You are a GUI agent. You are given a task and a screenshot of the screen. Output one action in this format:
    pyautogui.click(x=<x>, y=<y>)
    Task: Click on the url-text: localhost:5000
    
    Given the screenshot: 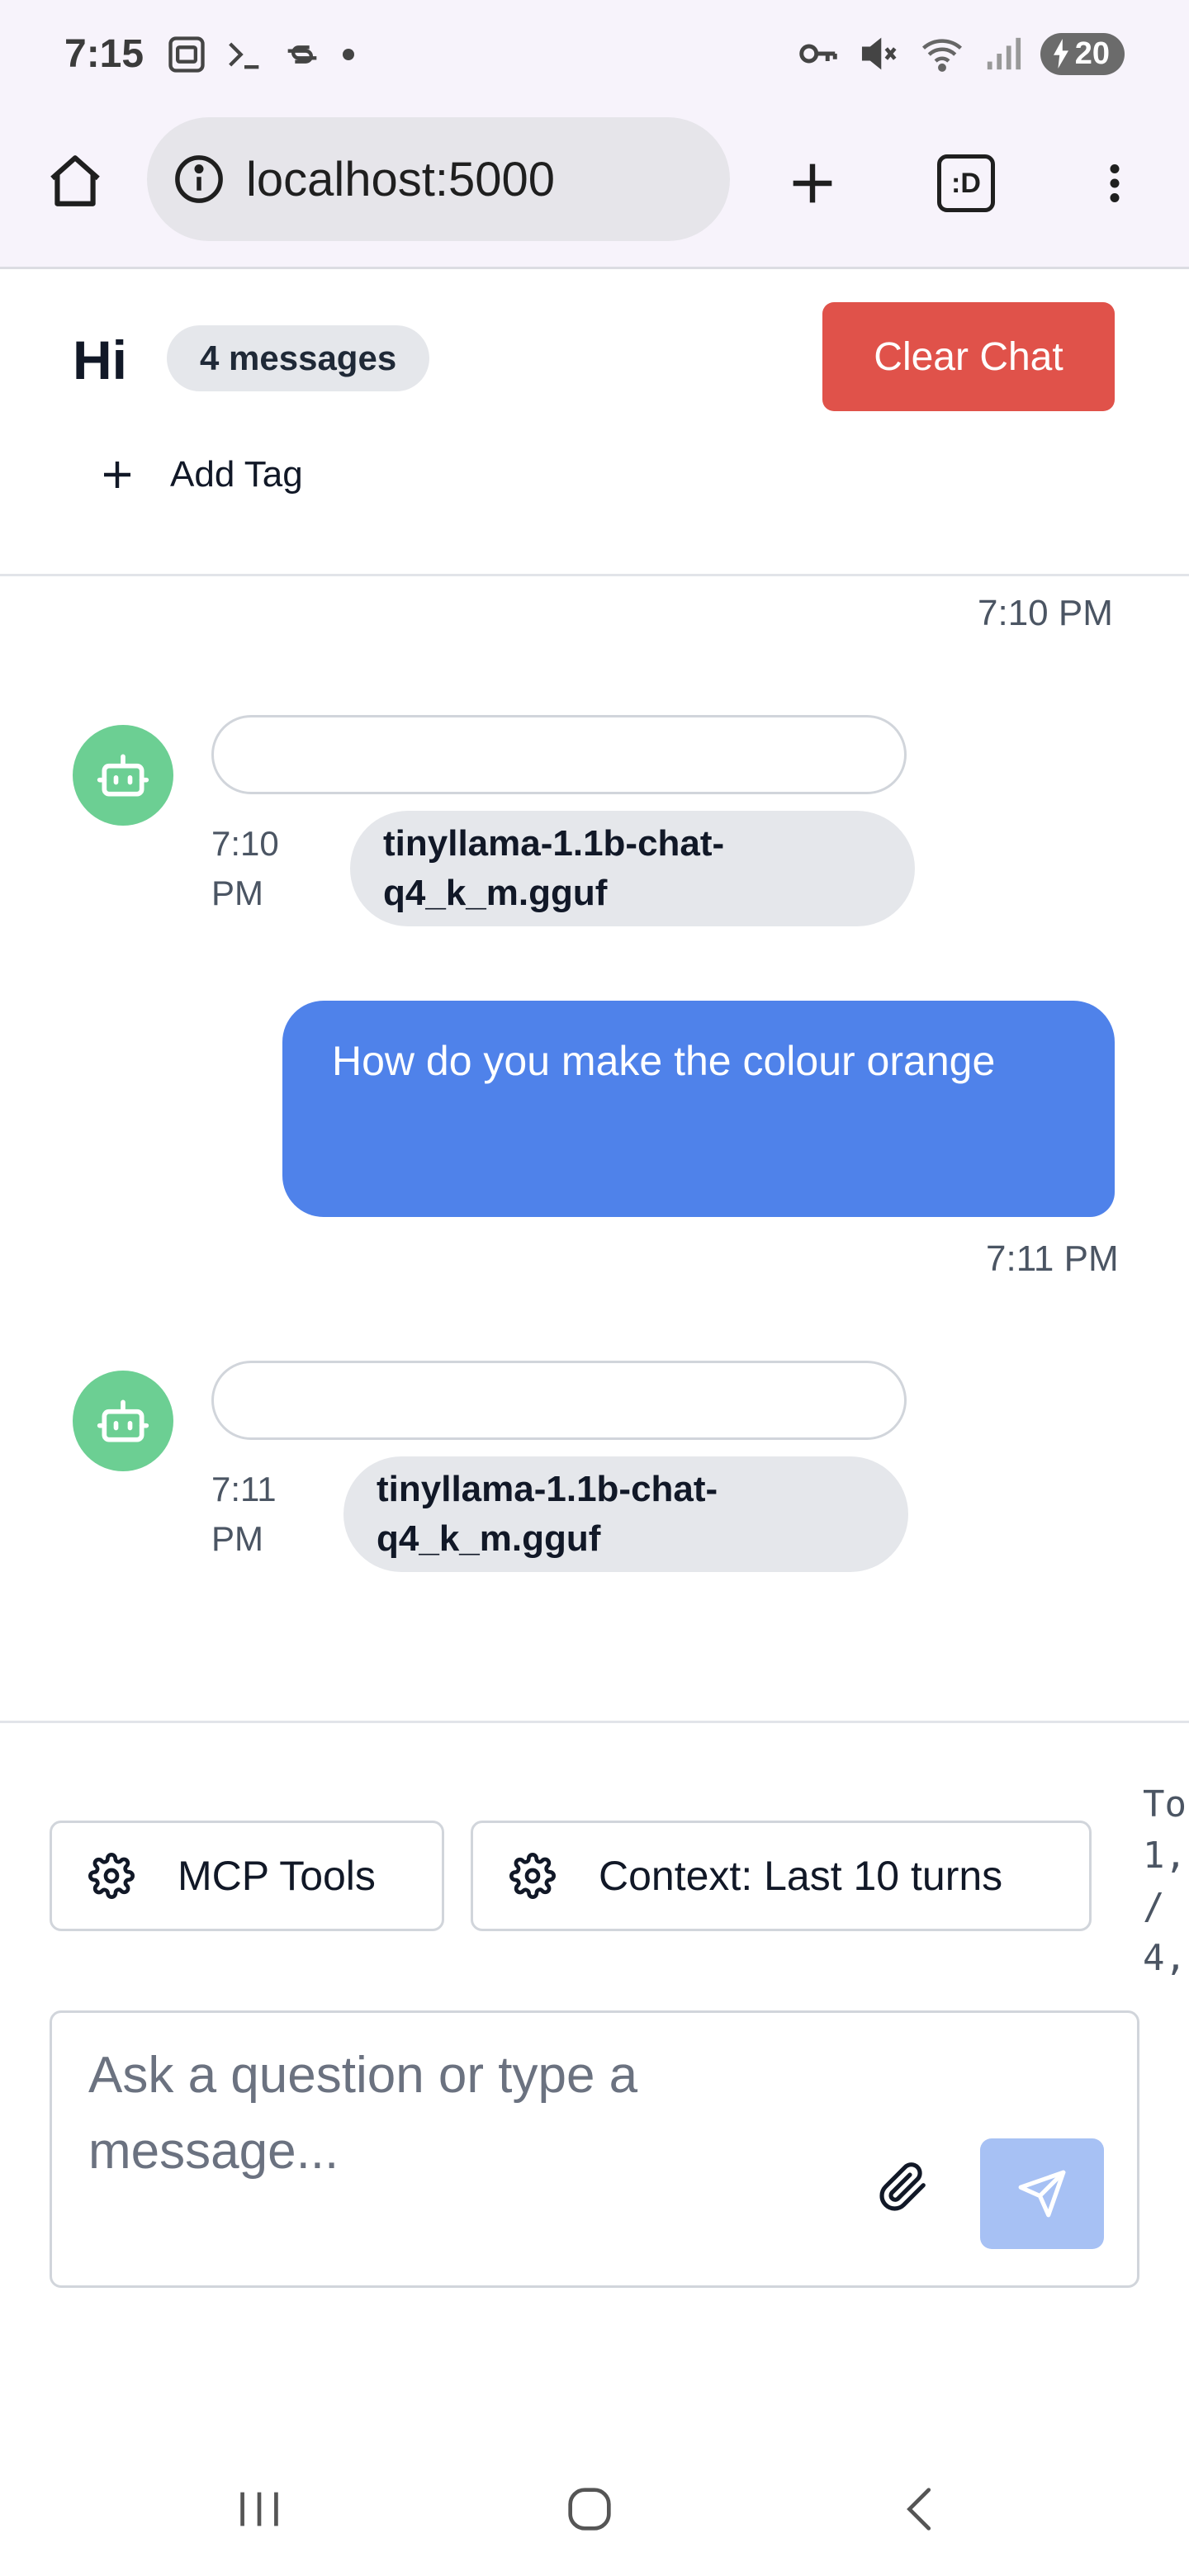 What is the action you would take?
    pyautogui.click(x=400, y=179)
    